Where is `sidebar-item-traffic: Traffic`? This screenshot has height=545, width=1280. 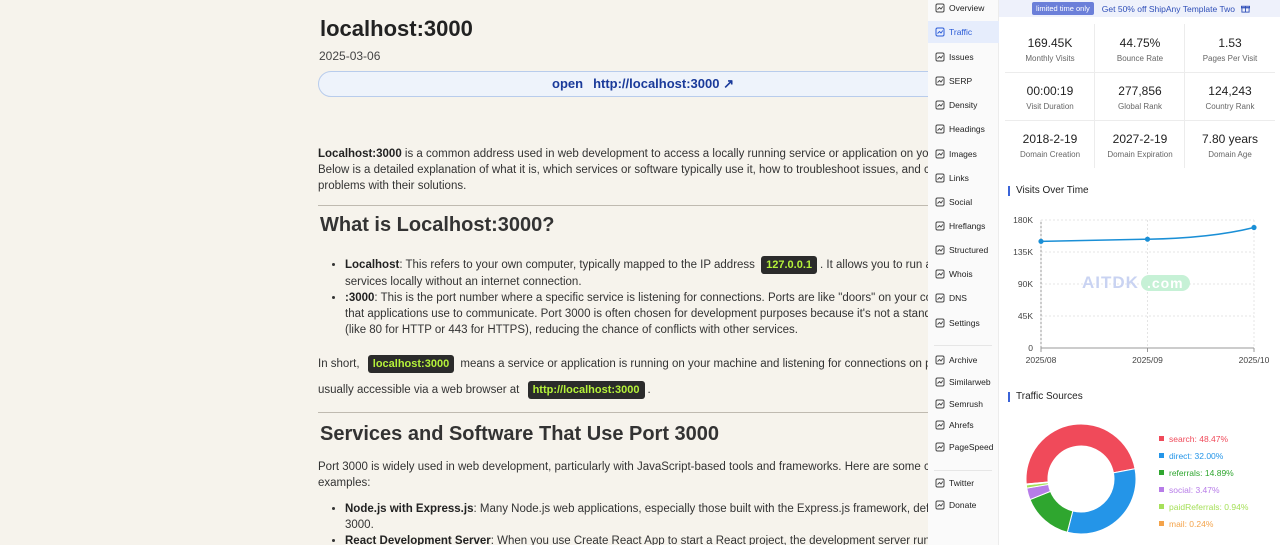
sidebar-item-traffic: Traffic is located at coordinates (963, 32).